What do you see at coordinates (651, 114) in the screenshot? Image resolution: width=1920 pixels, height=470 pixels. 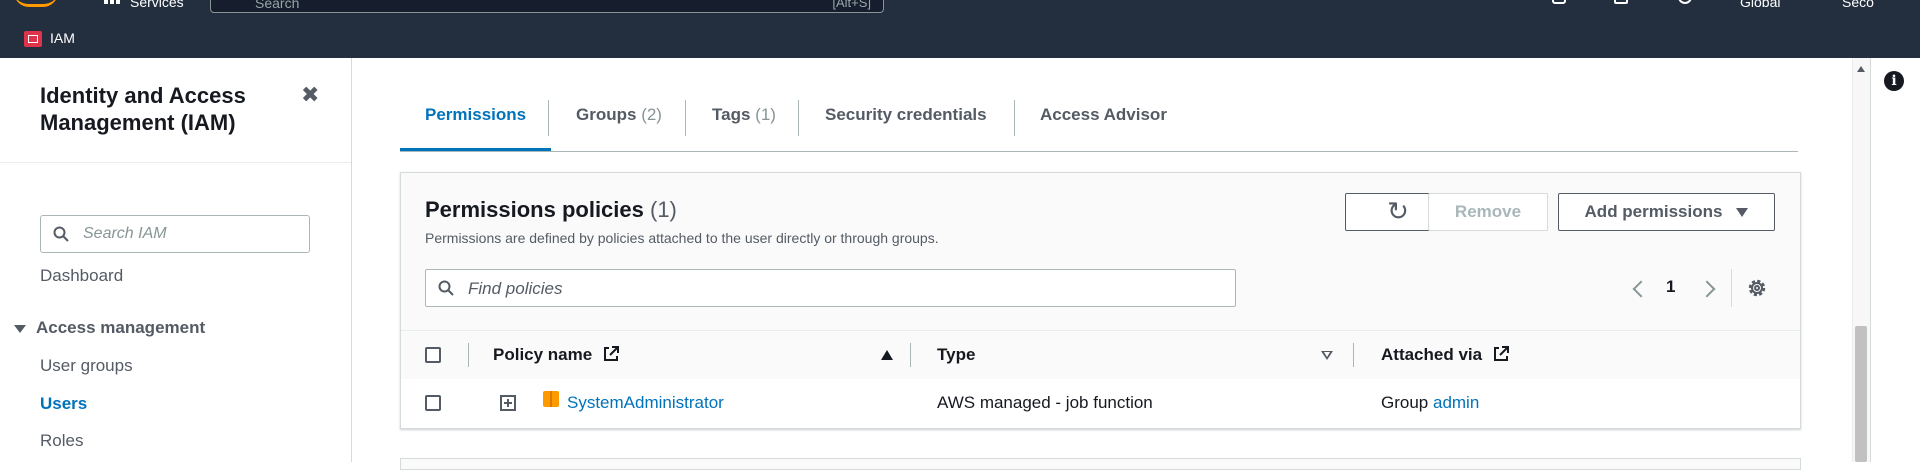 I see `tab-count: (2)` at bounding box center [651, 114].